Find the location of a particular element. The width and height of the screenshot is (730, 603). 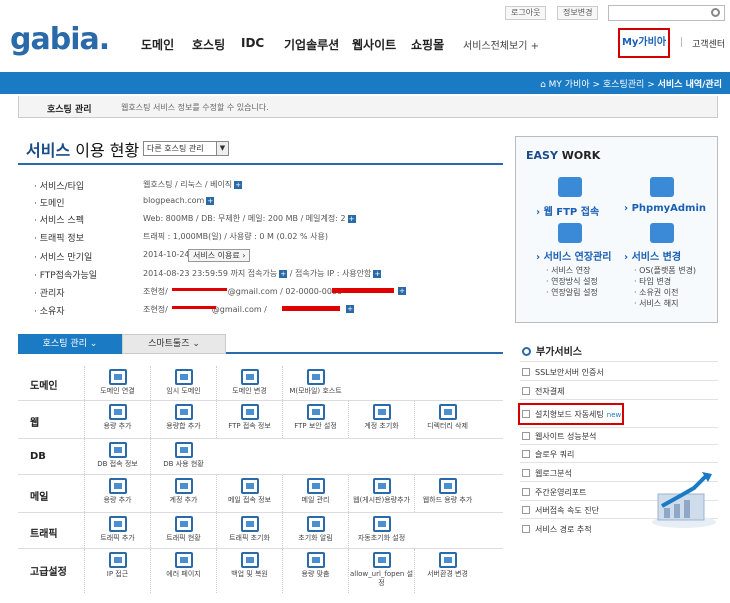

temp-domain-button: 임시 도메인 is located at coordinates (183, 383).